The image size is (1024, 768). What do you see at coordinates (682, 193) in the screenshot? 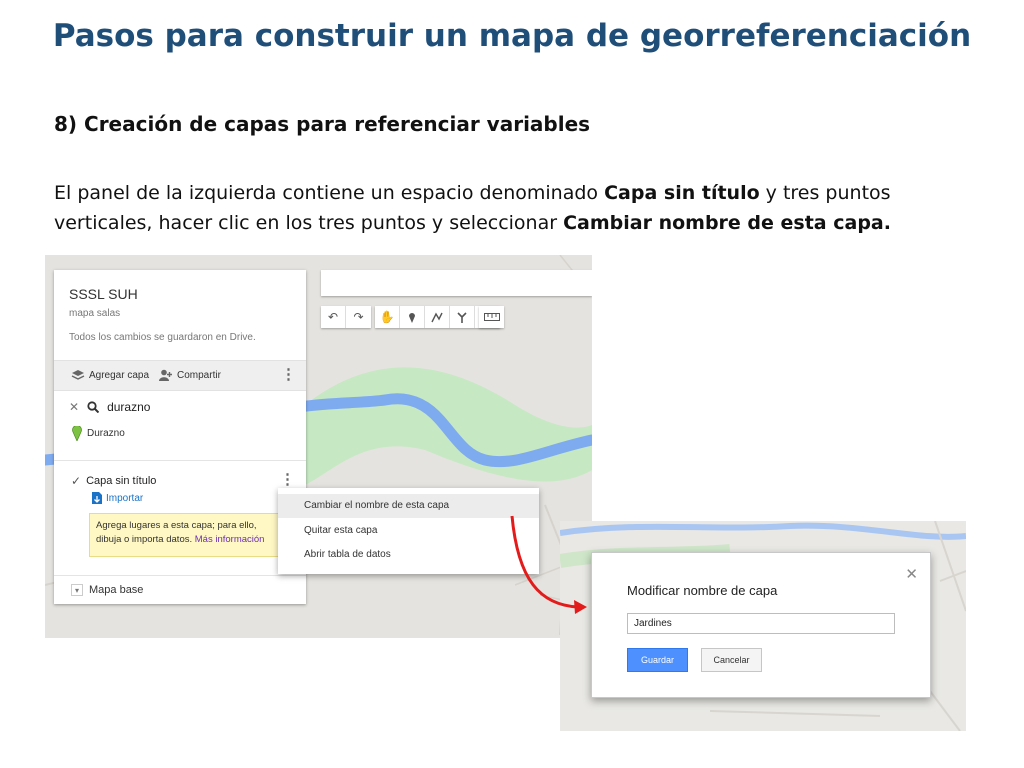
I see `instructions-bold-layer: Capa sin título` at bounding box center [682, 193].